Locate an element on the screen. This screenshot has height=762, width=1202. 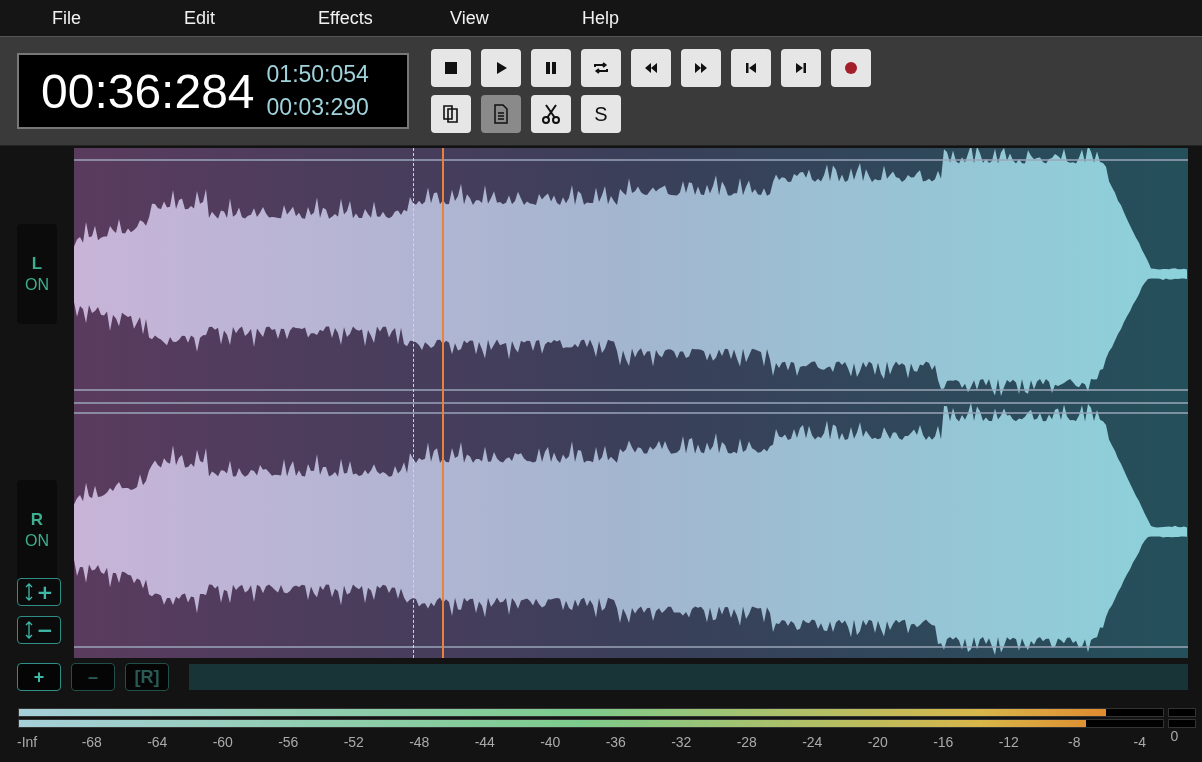
total-time: 01:50:054 is located at coordinates (317, 74).